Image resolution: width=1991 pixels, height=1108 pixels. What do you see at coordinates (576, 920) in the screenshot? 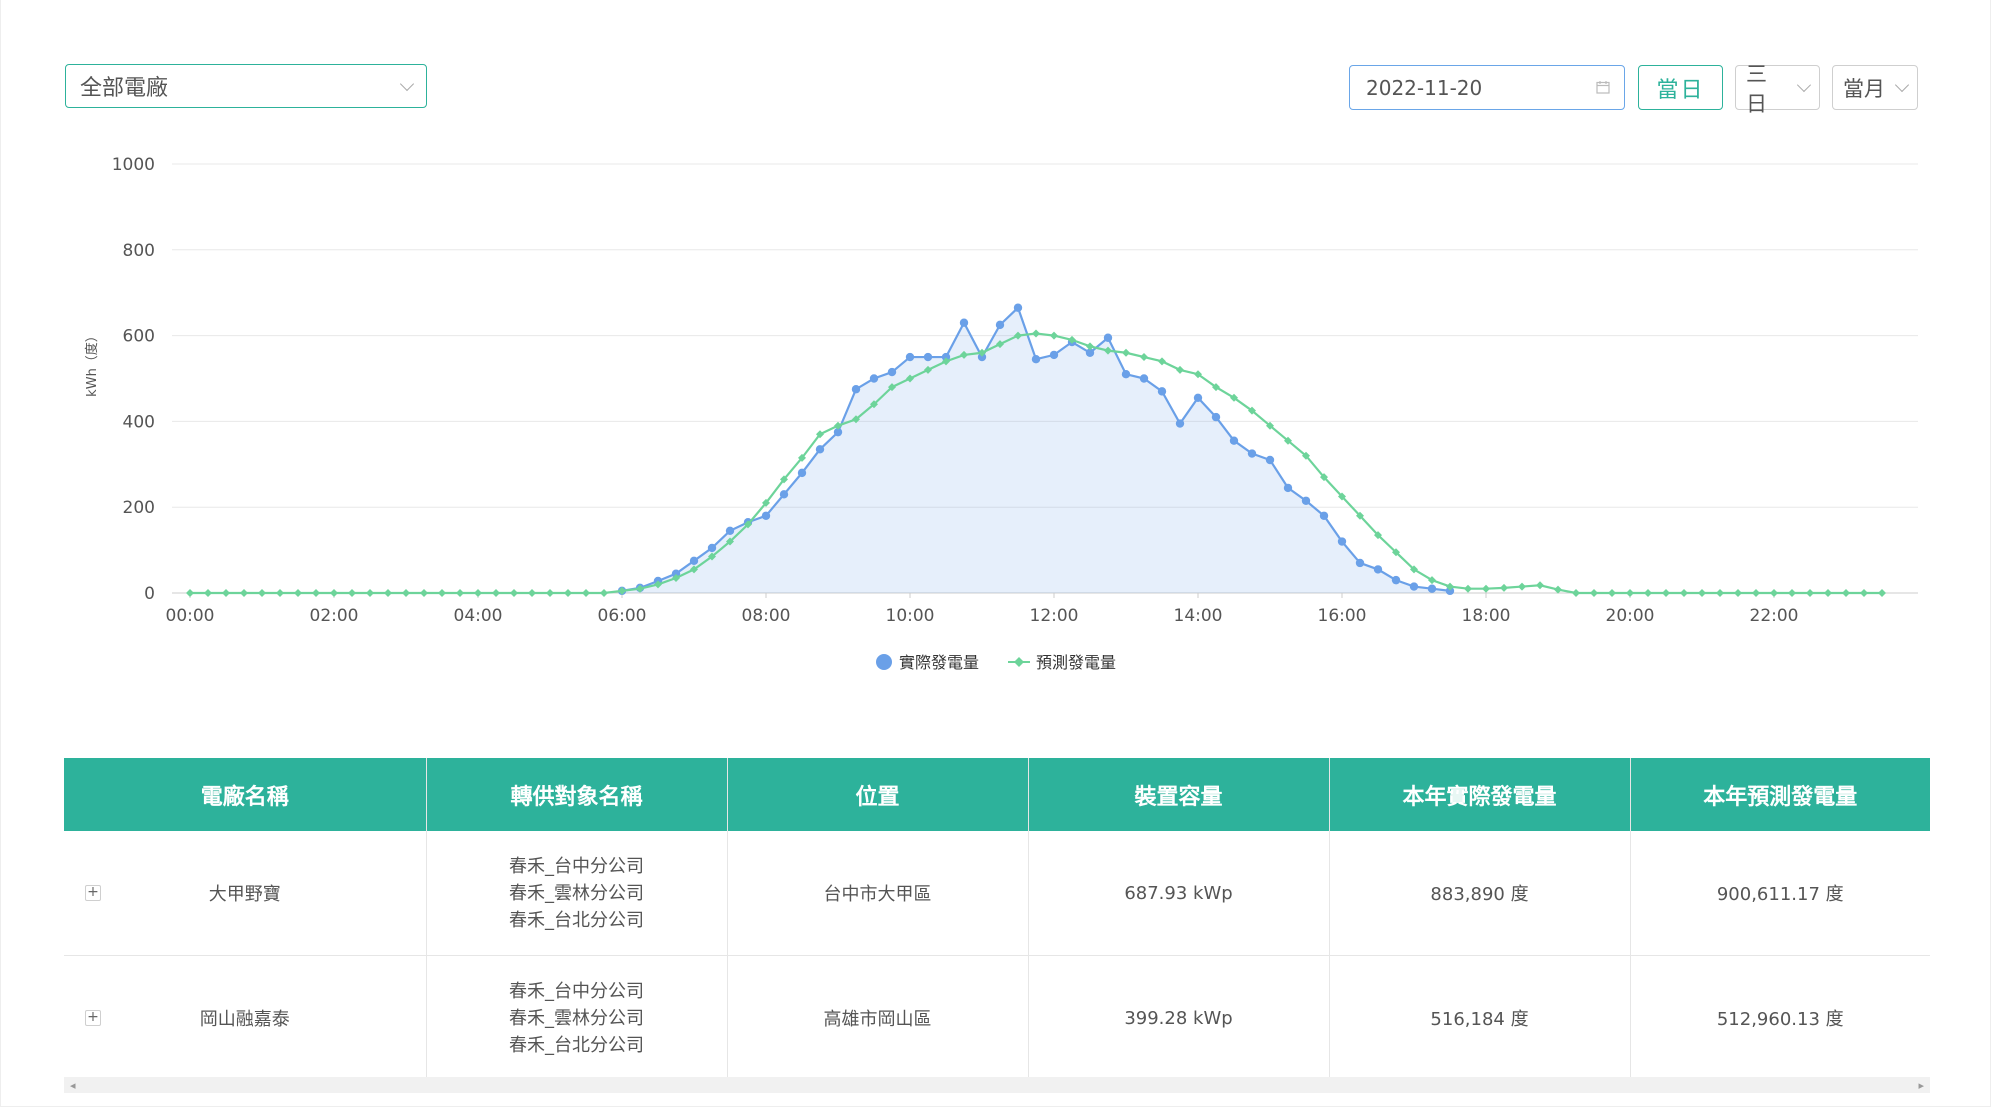
I see `target-name: 春禾_台北分公司` at bounding box center [576, 920].